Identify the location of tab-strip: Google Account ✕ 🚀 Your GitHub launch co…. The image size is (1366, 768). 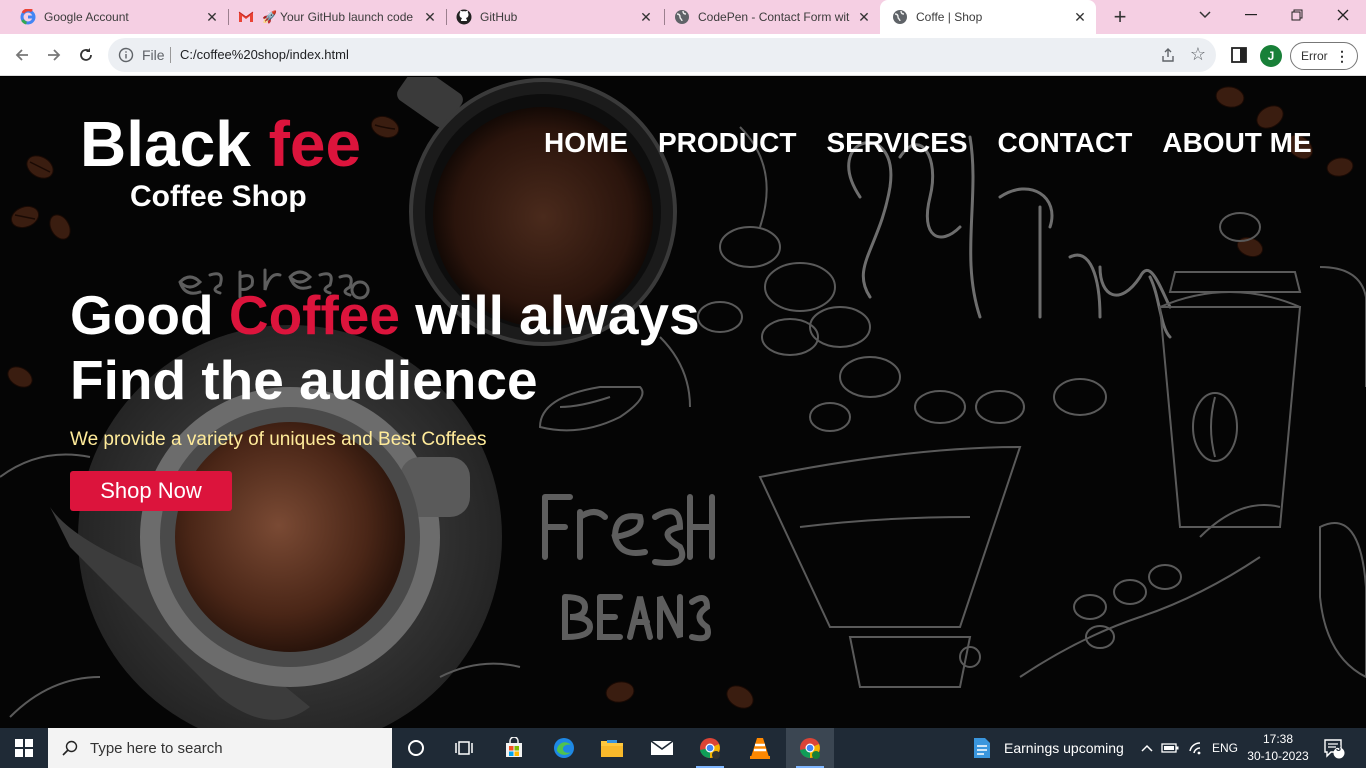
(683, 17).